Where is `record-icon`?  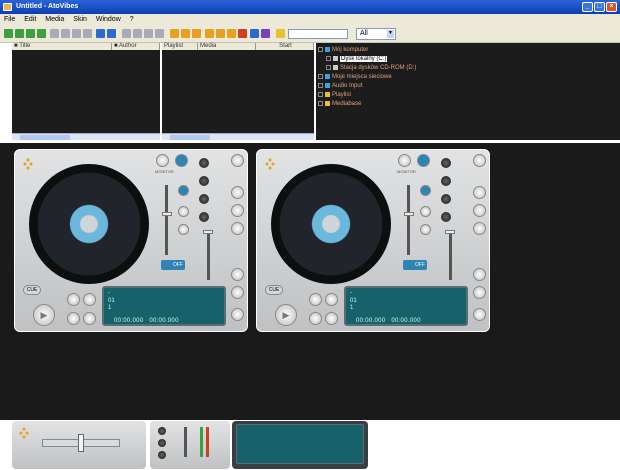 record-icon is located at coordinates (100, 33).